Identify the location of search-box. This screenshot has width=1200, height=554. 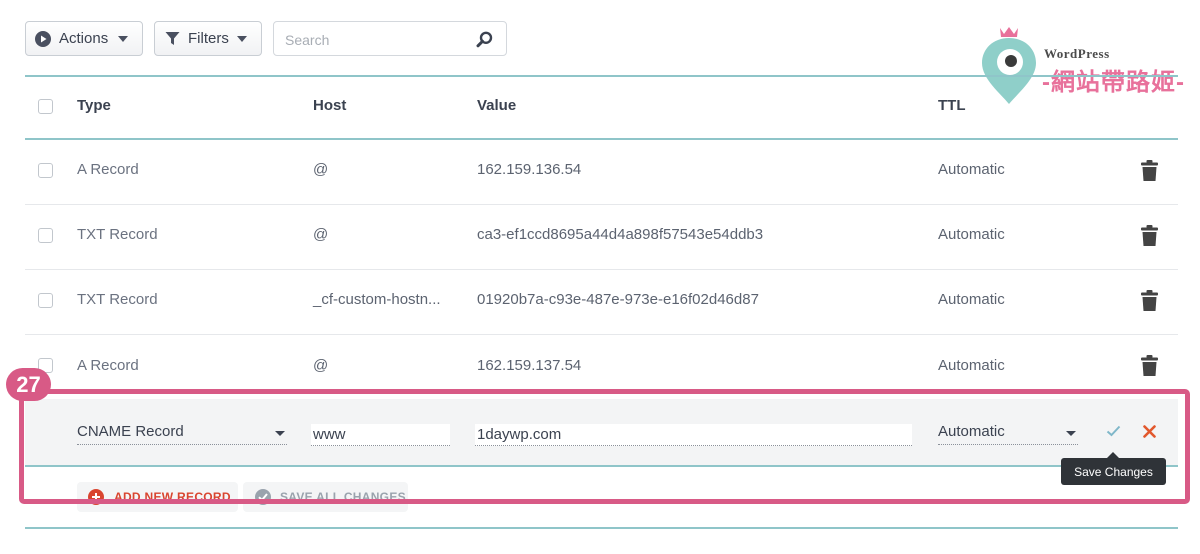
(390, 38).